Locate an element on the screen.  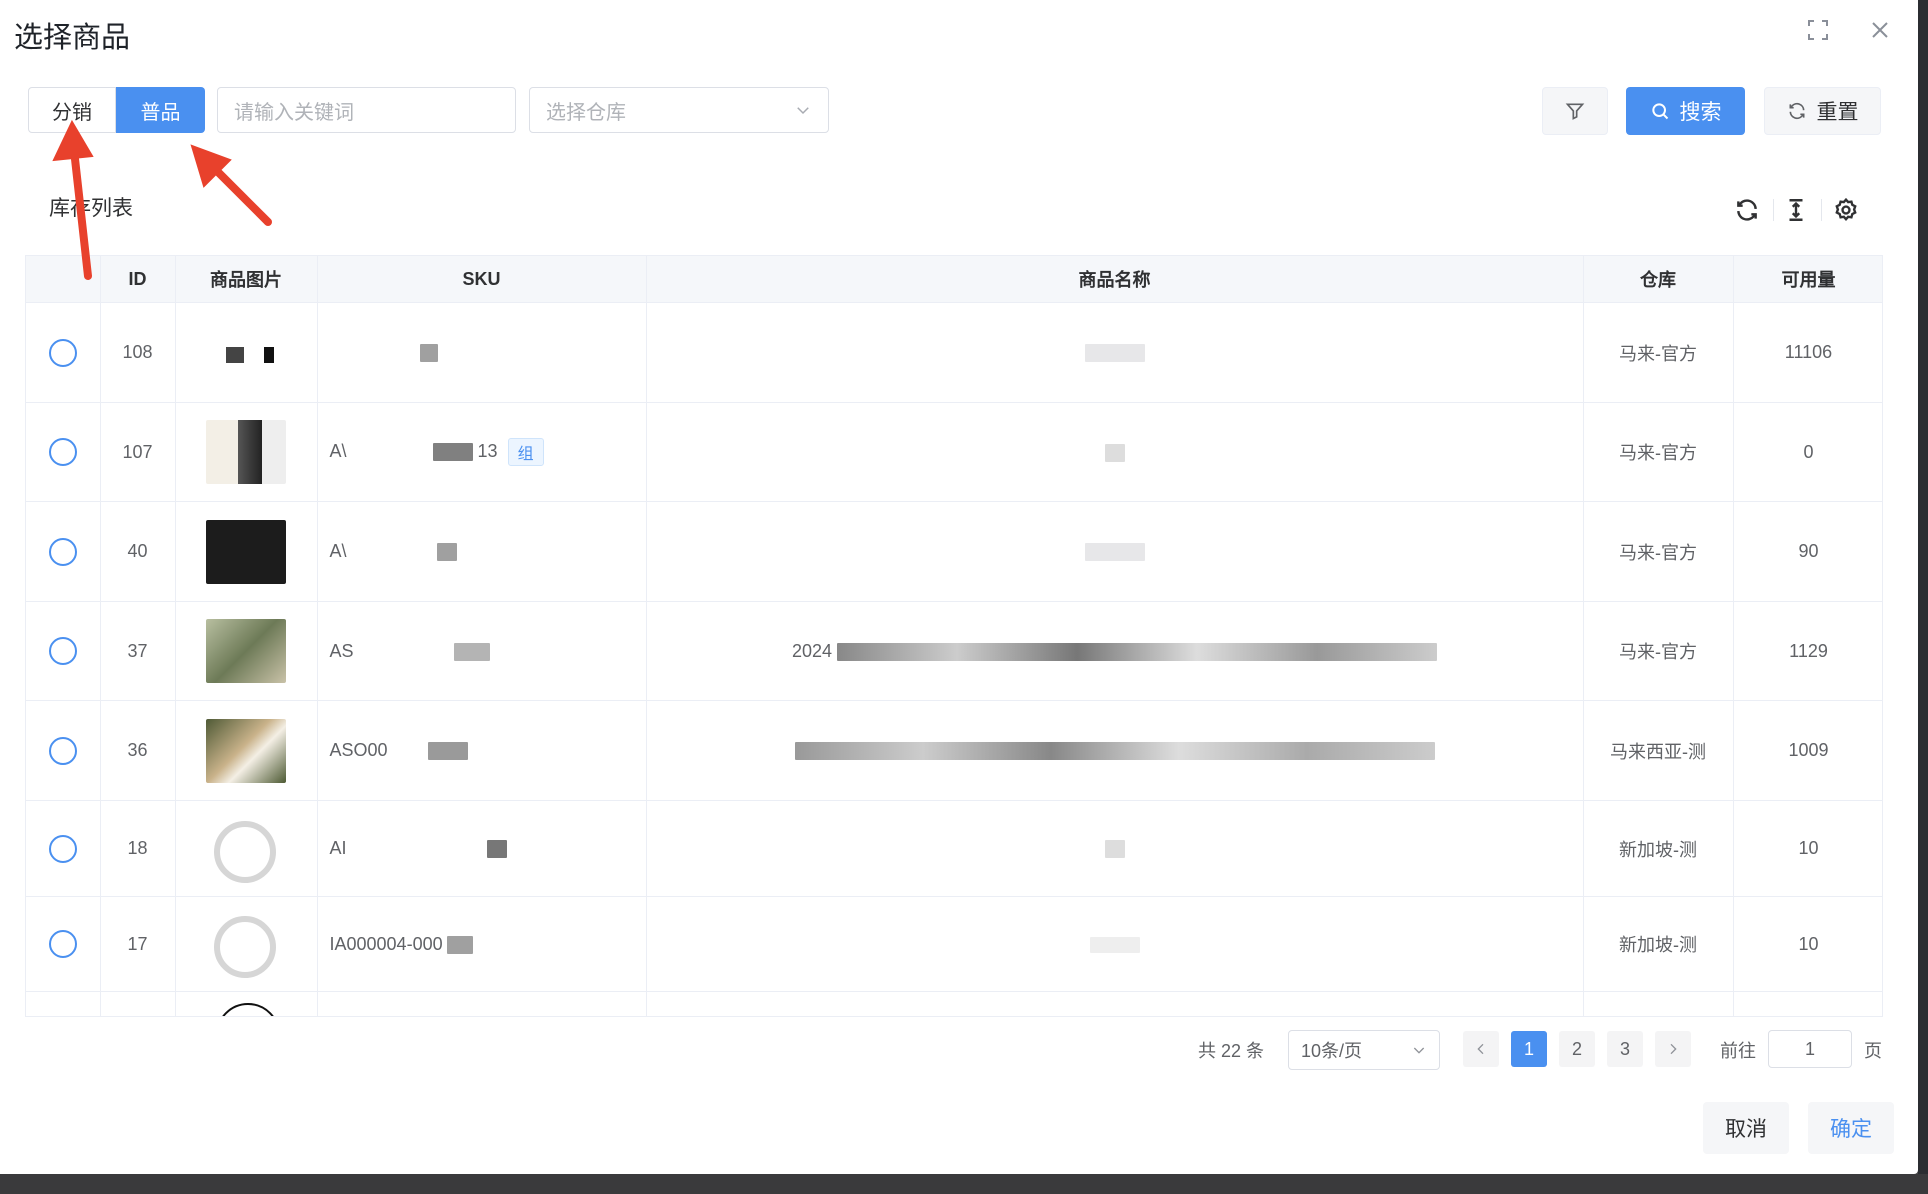
table-header-row: ID 商品图片 SKU 商品名称 仓库 可用量 is located at coordinates (954, 279).